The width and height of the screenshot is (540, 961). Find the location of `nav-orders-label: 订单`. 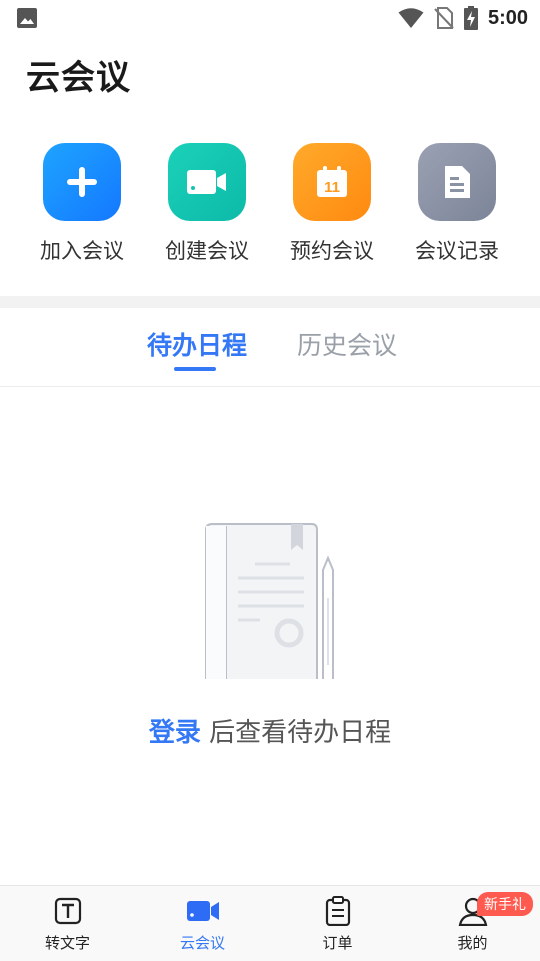

nav-orders-label: 订单 is located at coordinates (337, 943).